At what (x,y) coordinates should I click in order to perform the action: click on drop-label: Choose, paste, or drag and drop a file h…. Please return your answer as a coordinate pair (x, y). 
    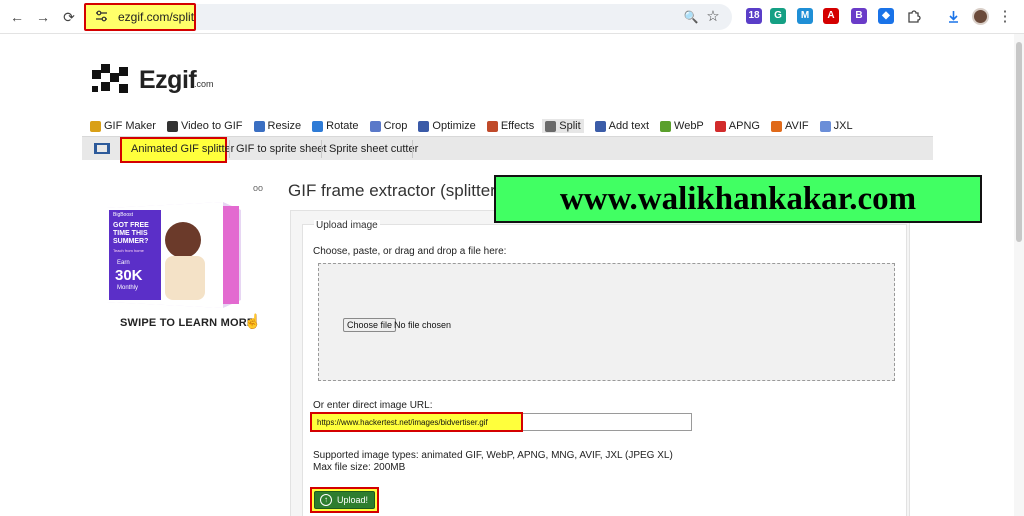
    Looking at the image, I should click on (410, 251).